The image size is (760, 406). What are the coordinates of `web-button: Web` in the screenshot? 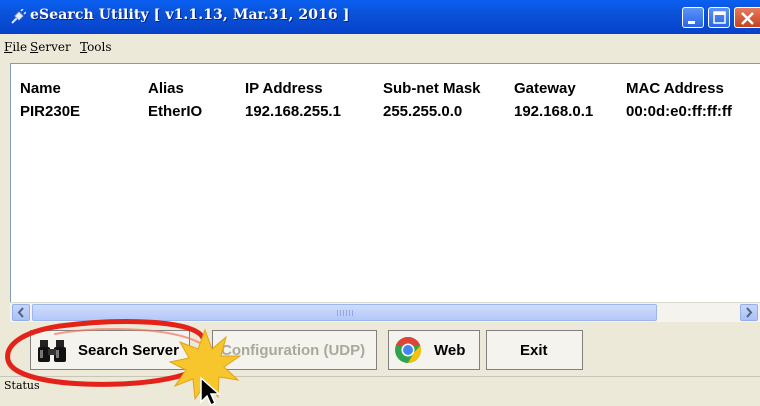 It's located at (434, 350).